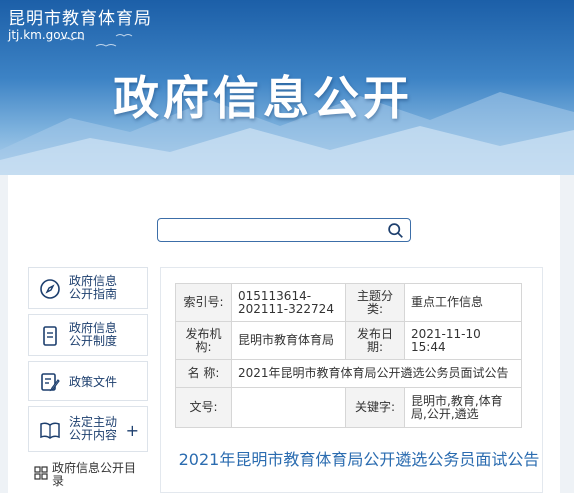 Image resolution: width=574 pixels, height=493 pixels. Describe the element at coordinates (375, 302) in the screenshot. I see `subject-label: 主题分类:` at that location.